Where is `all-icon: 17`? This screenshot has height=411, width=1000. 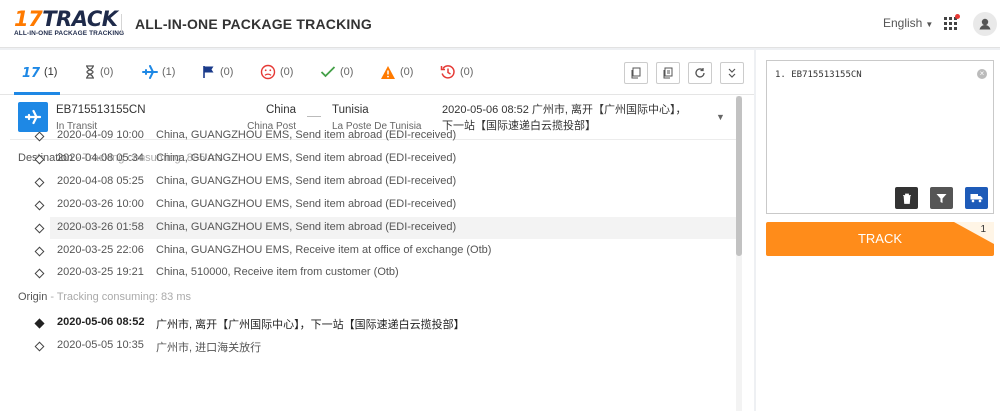
all-icon: 17 is located at coordinates (31, 72).